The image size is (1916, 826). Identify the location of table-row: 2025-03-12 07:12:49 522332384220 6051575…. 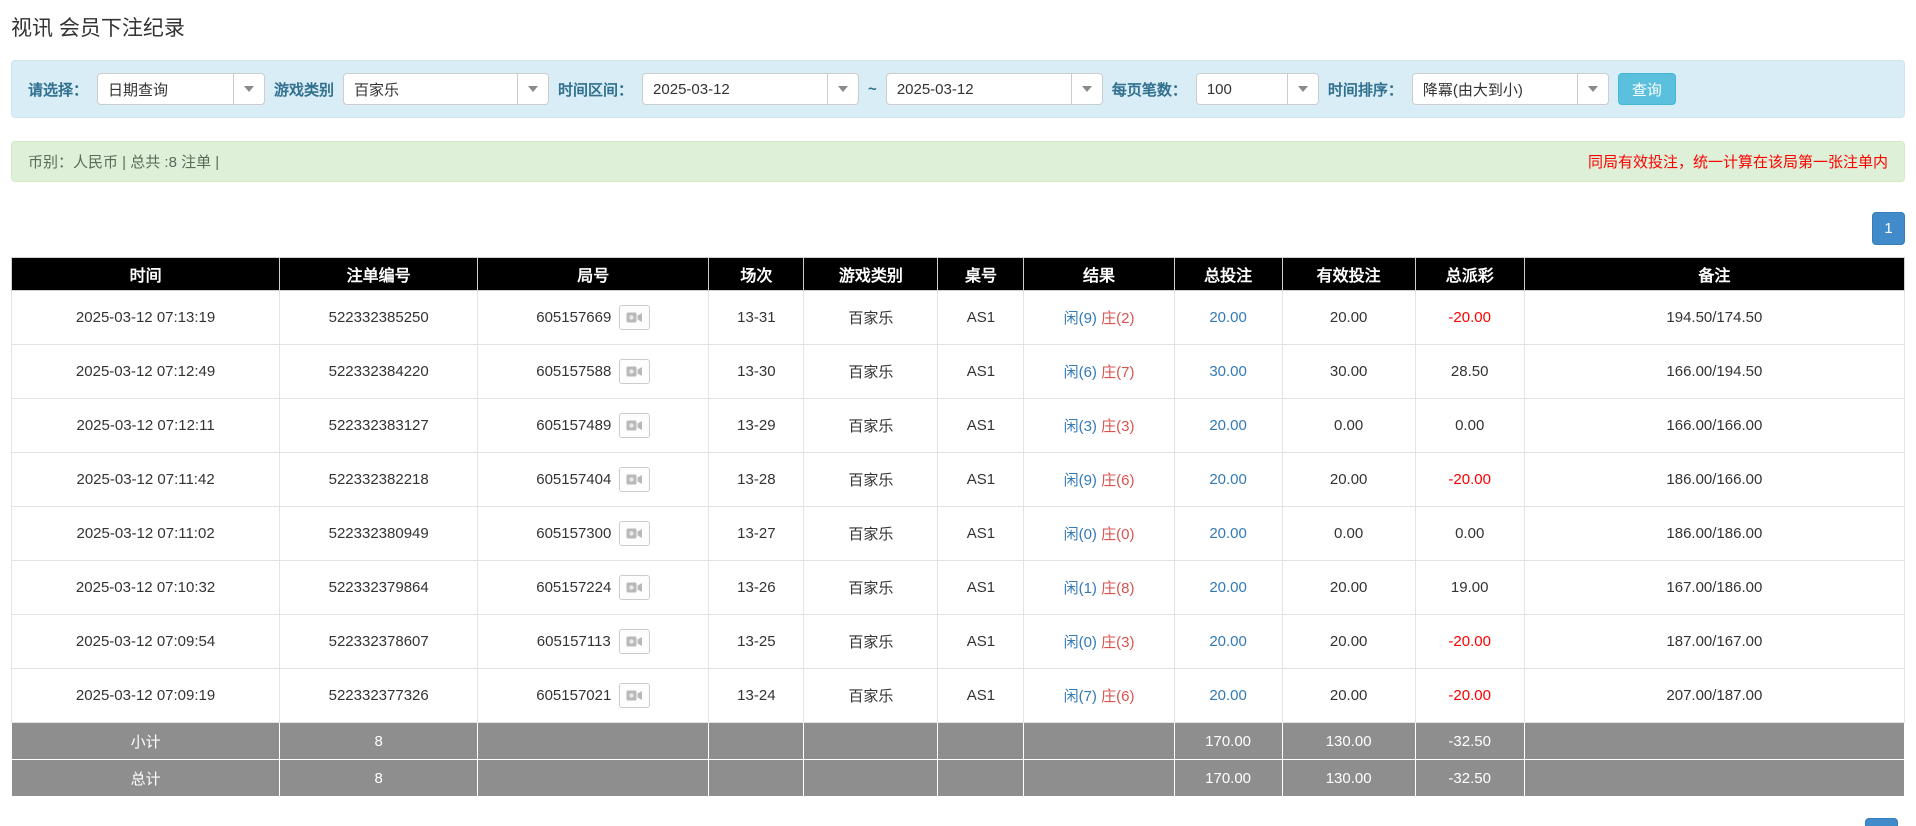
(958, 371).